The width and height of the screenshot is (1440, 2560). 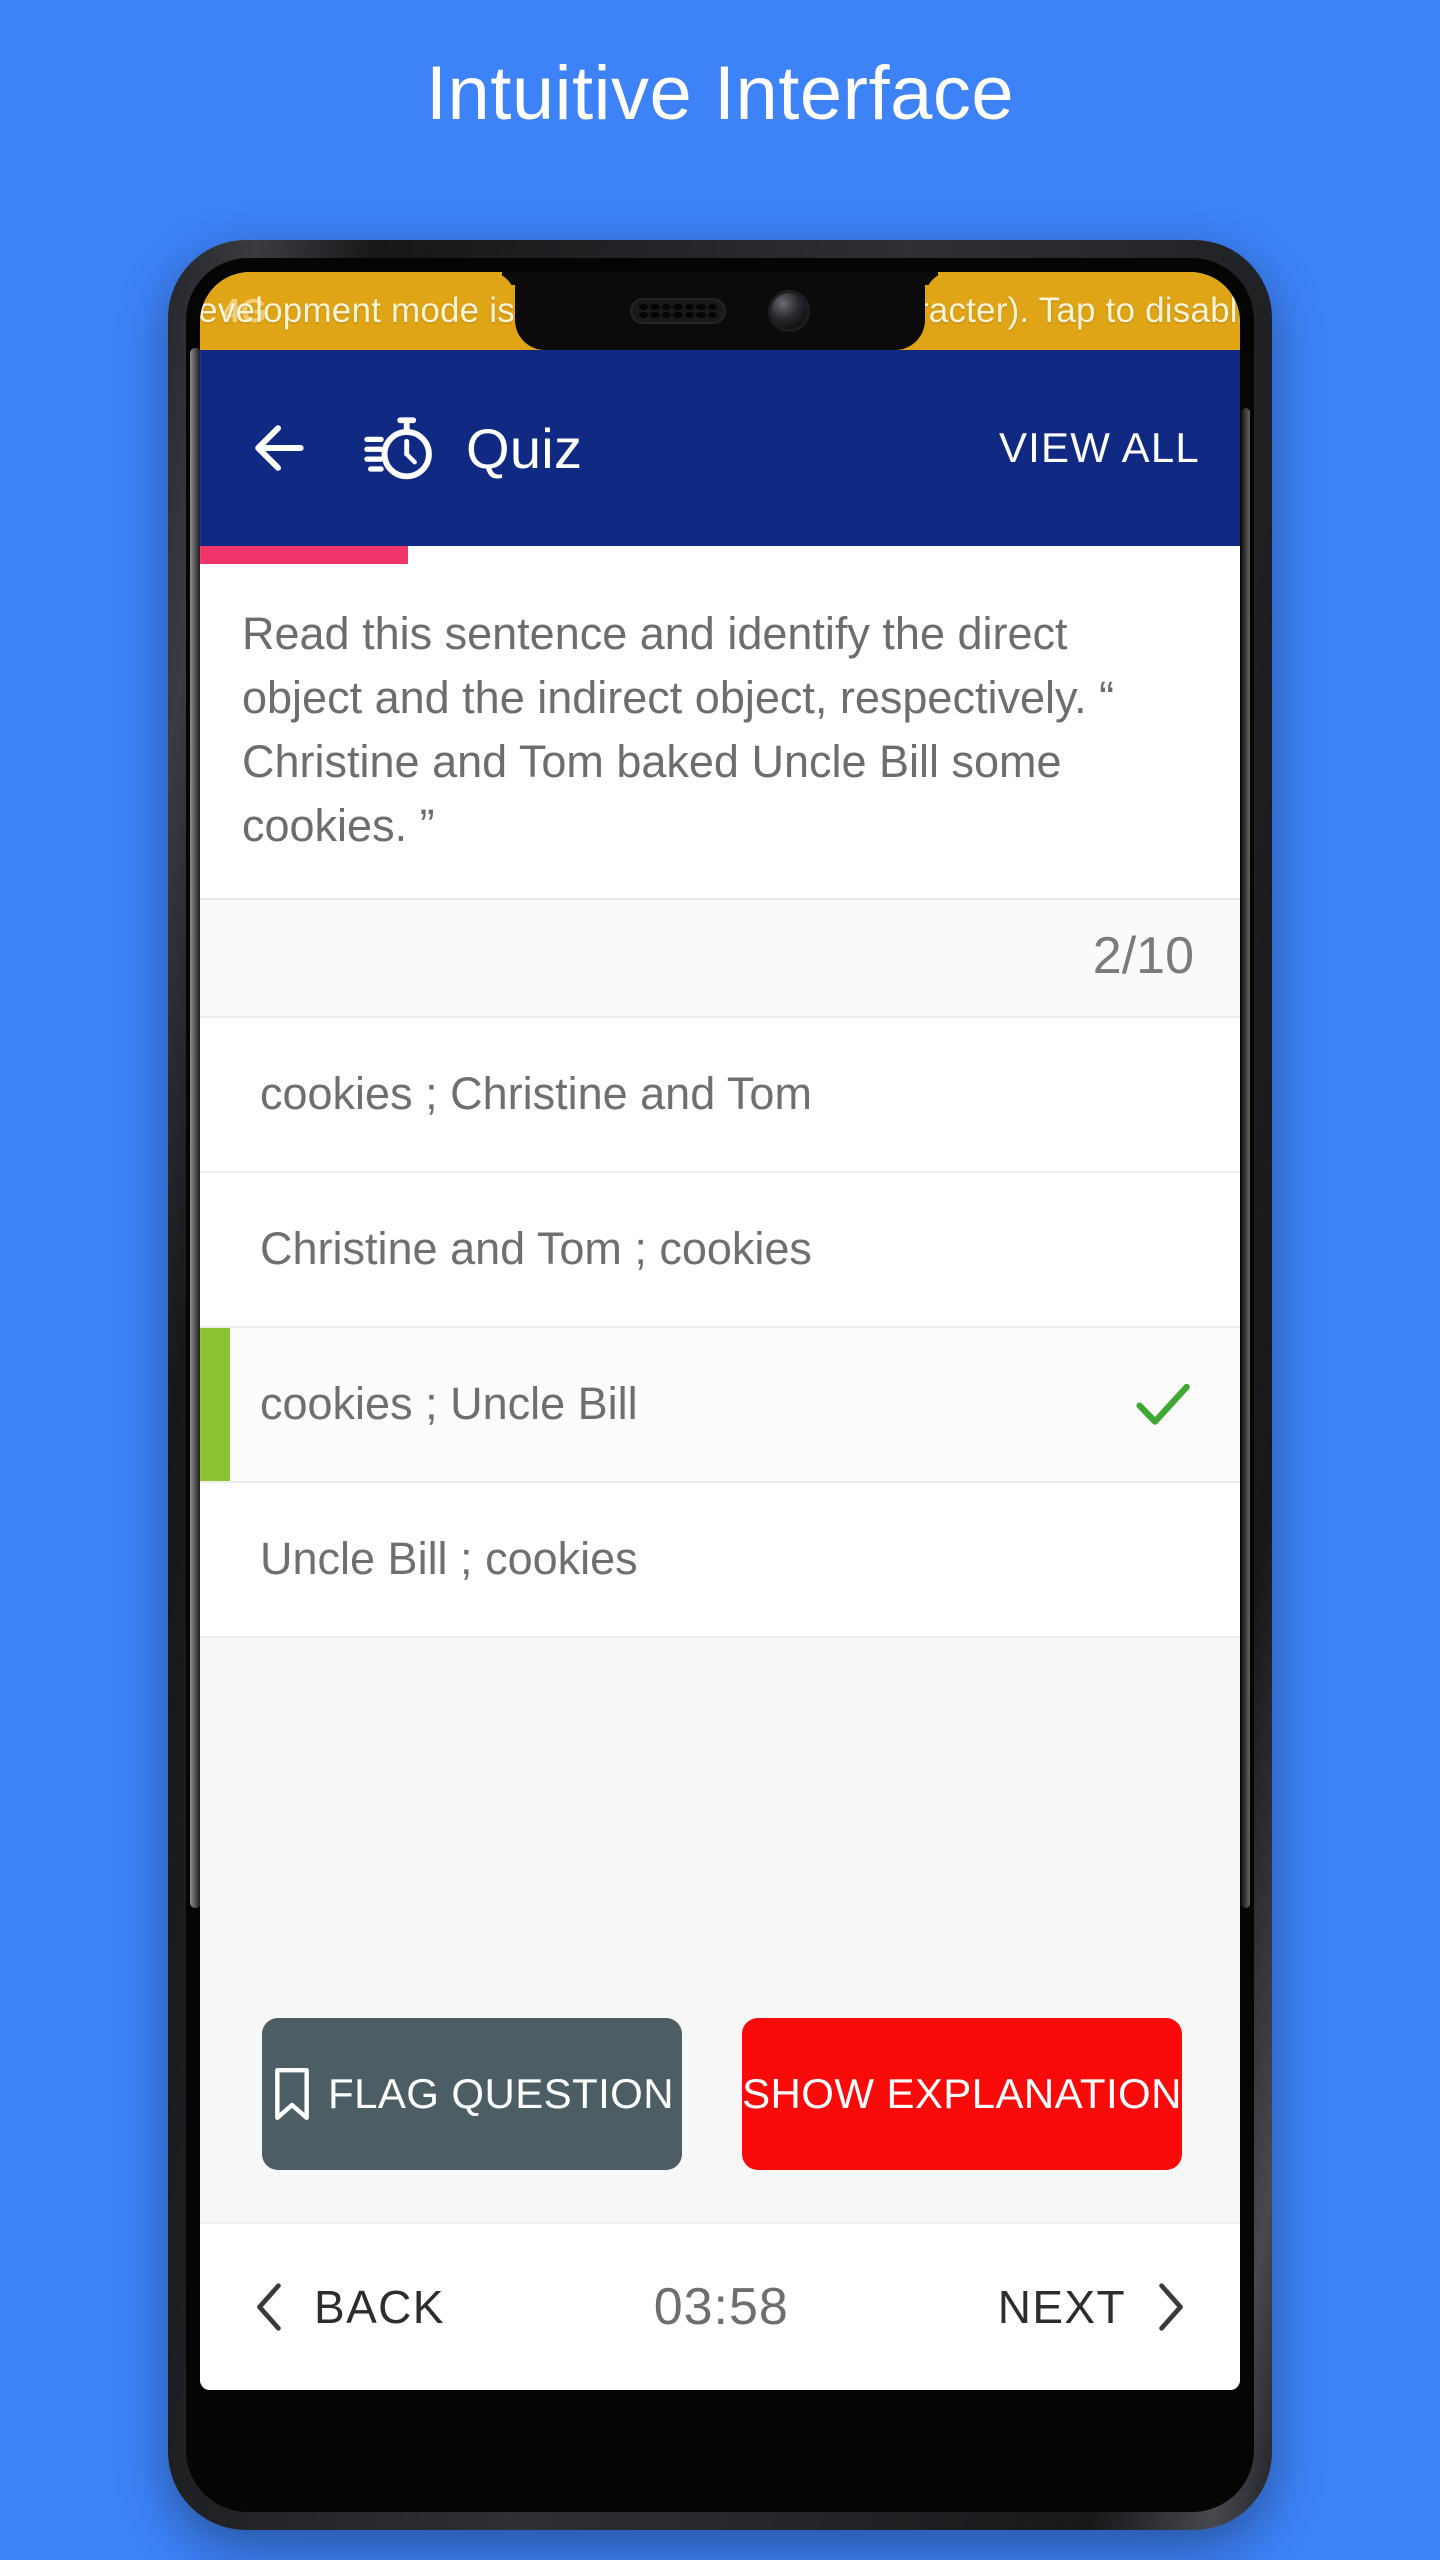 I want to click on answer-option: Uncle Bill ; cookies, so click(x=720, y=1560).